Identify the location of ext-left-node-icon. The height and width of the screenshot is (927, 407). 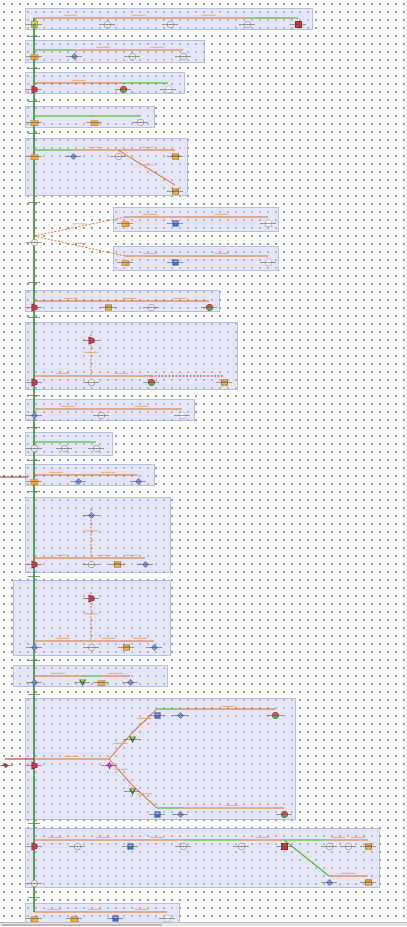
(5, 761).